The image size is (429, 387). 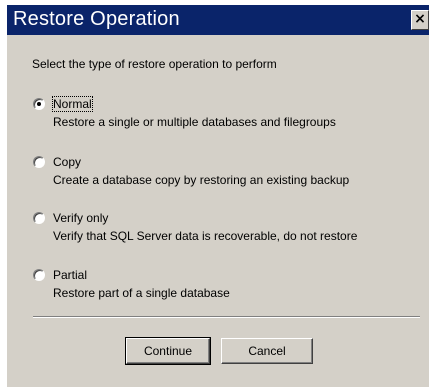 I want to click on option-partial-description: Restore part of a single database, so click(x=141, y=293).